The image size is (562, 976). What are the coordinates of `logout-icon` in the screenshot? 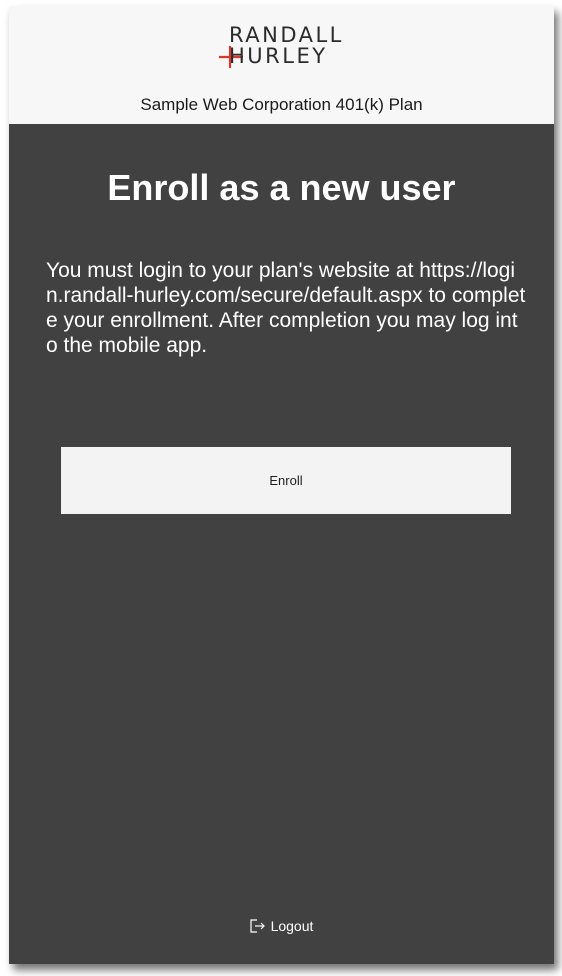 It's located at (257, 926).